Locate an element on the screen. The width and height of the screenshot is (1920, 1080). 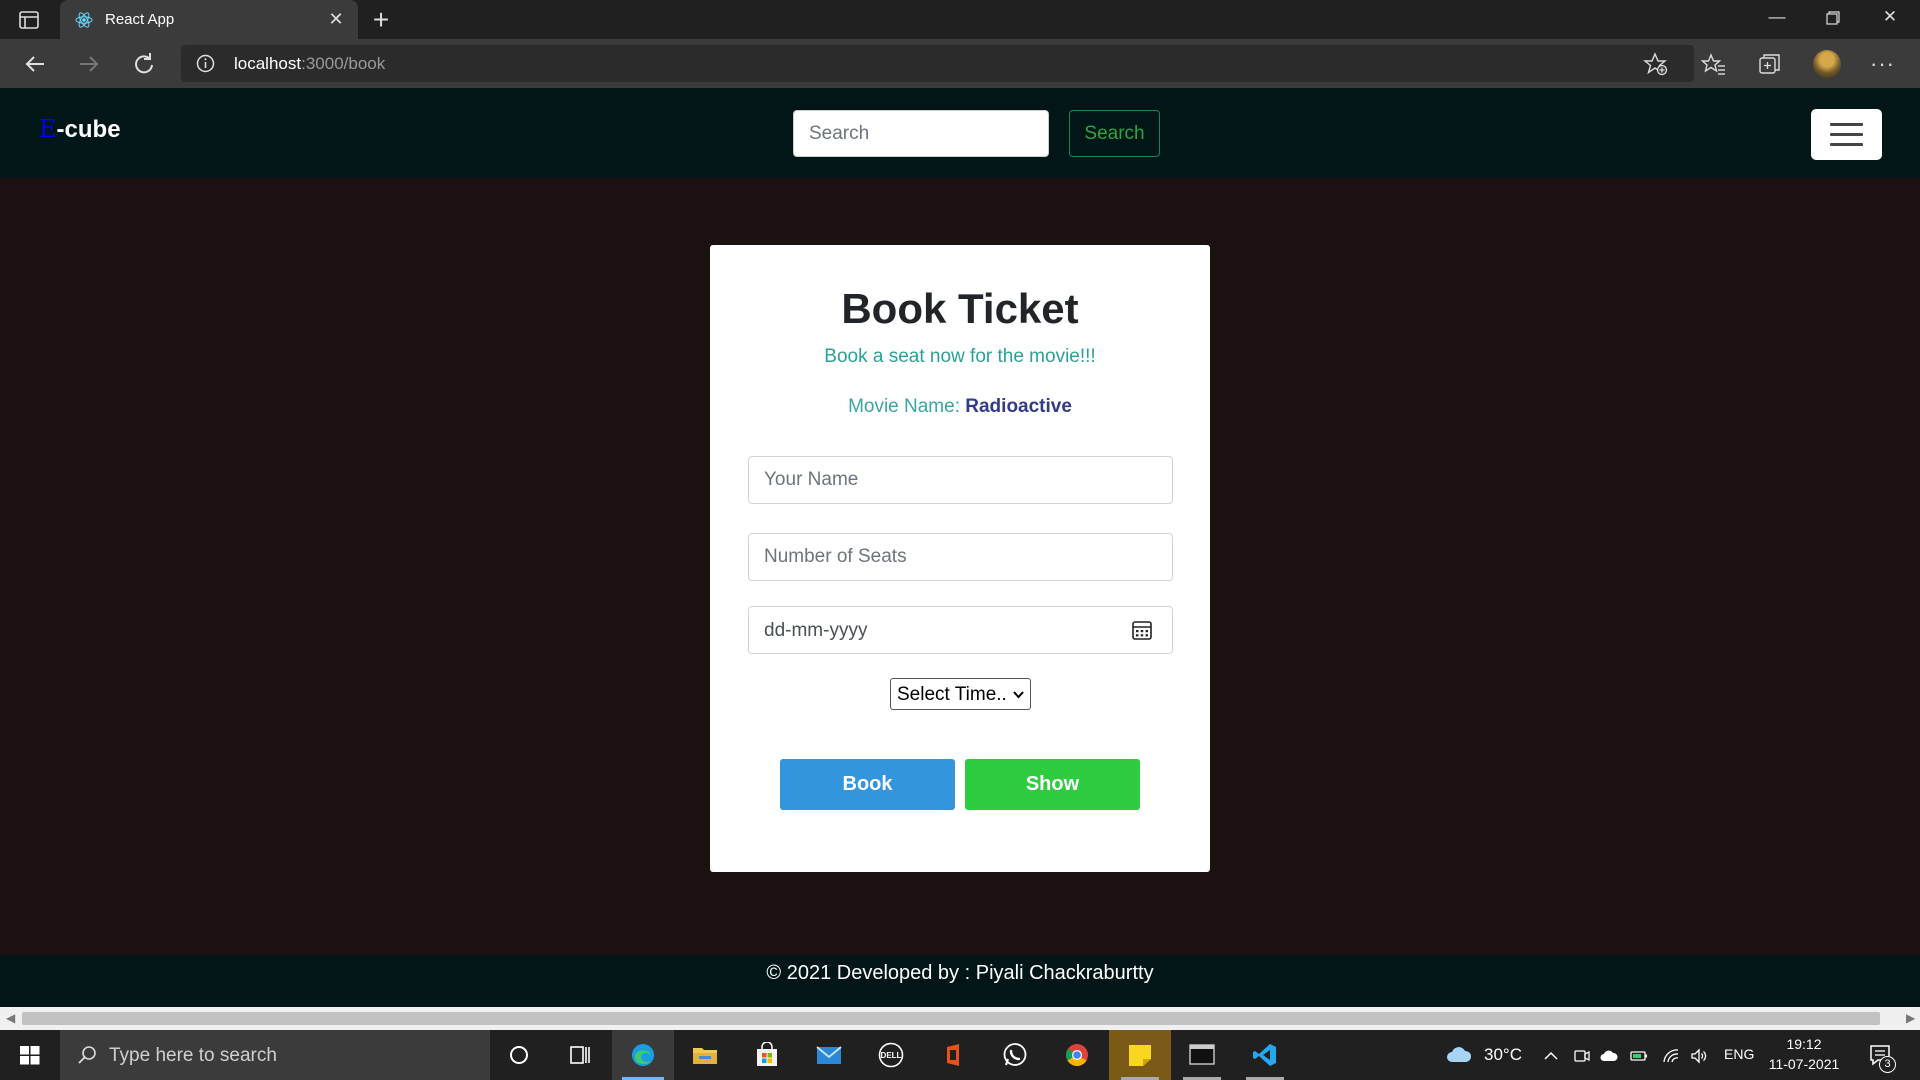
url-text: localhost:3000/book is located at coordinates (310, 63).